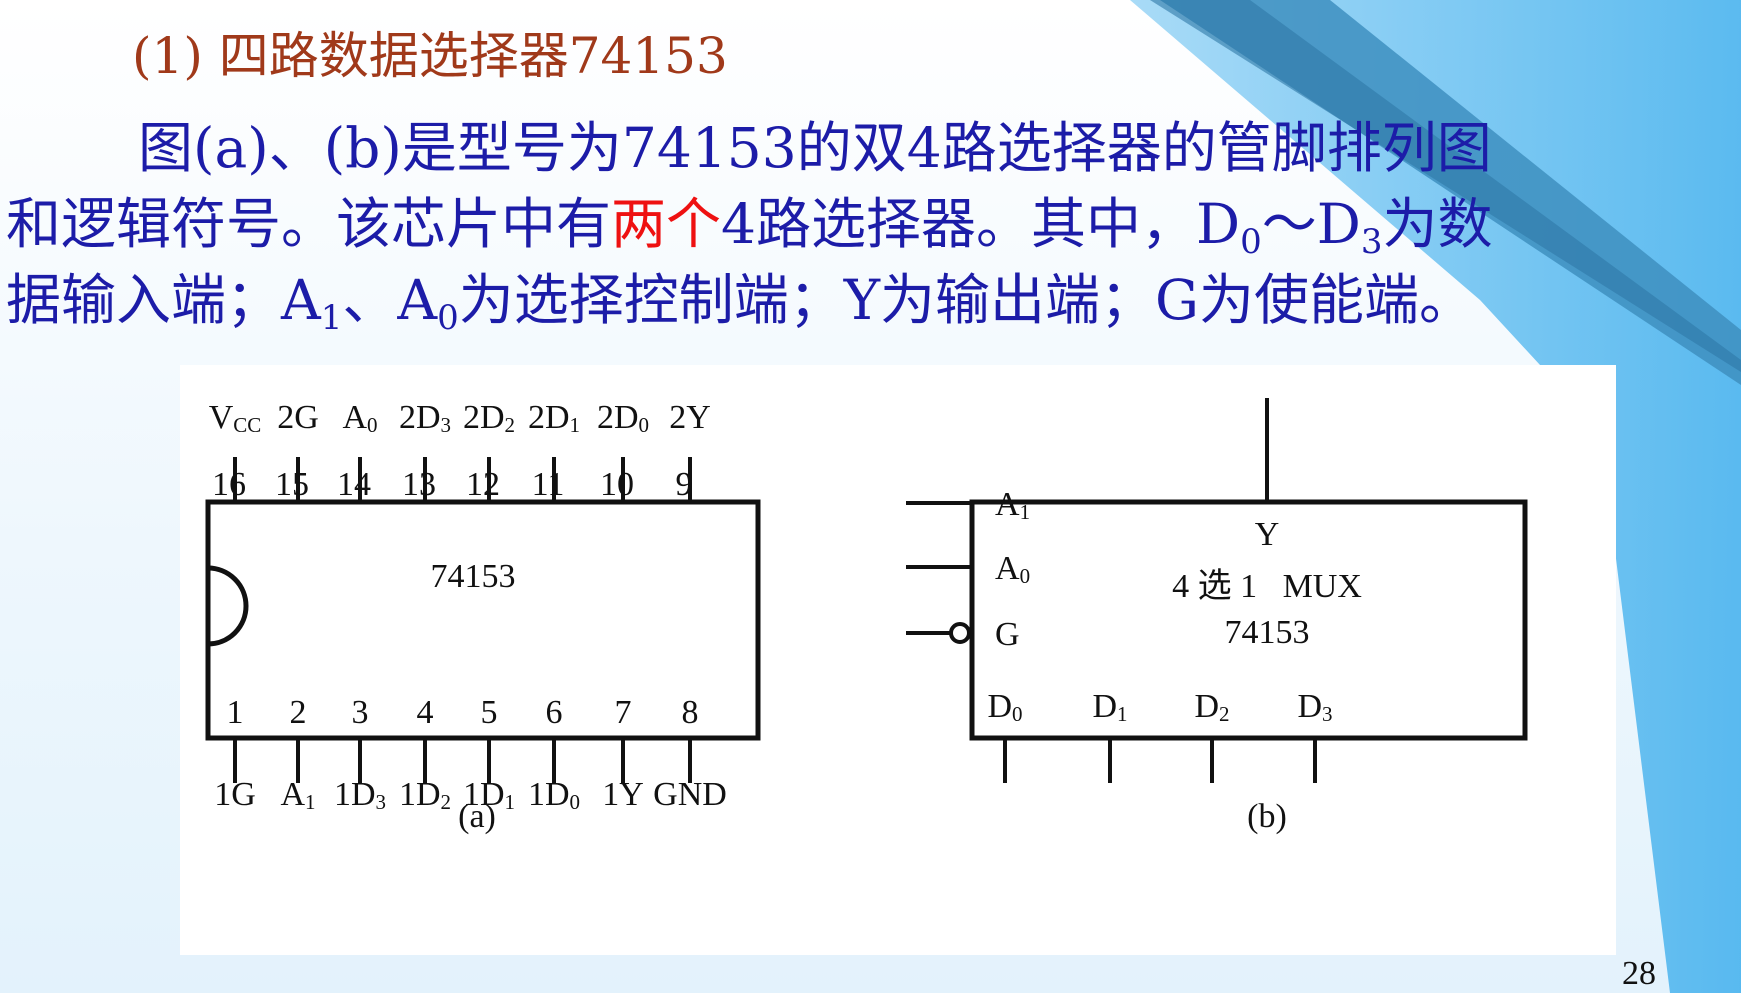  What do you see at coordinates (489, 418) in the screenshot?
I see `pin-name: 2D2` at bounding box center [489, 418].